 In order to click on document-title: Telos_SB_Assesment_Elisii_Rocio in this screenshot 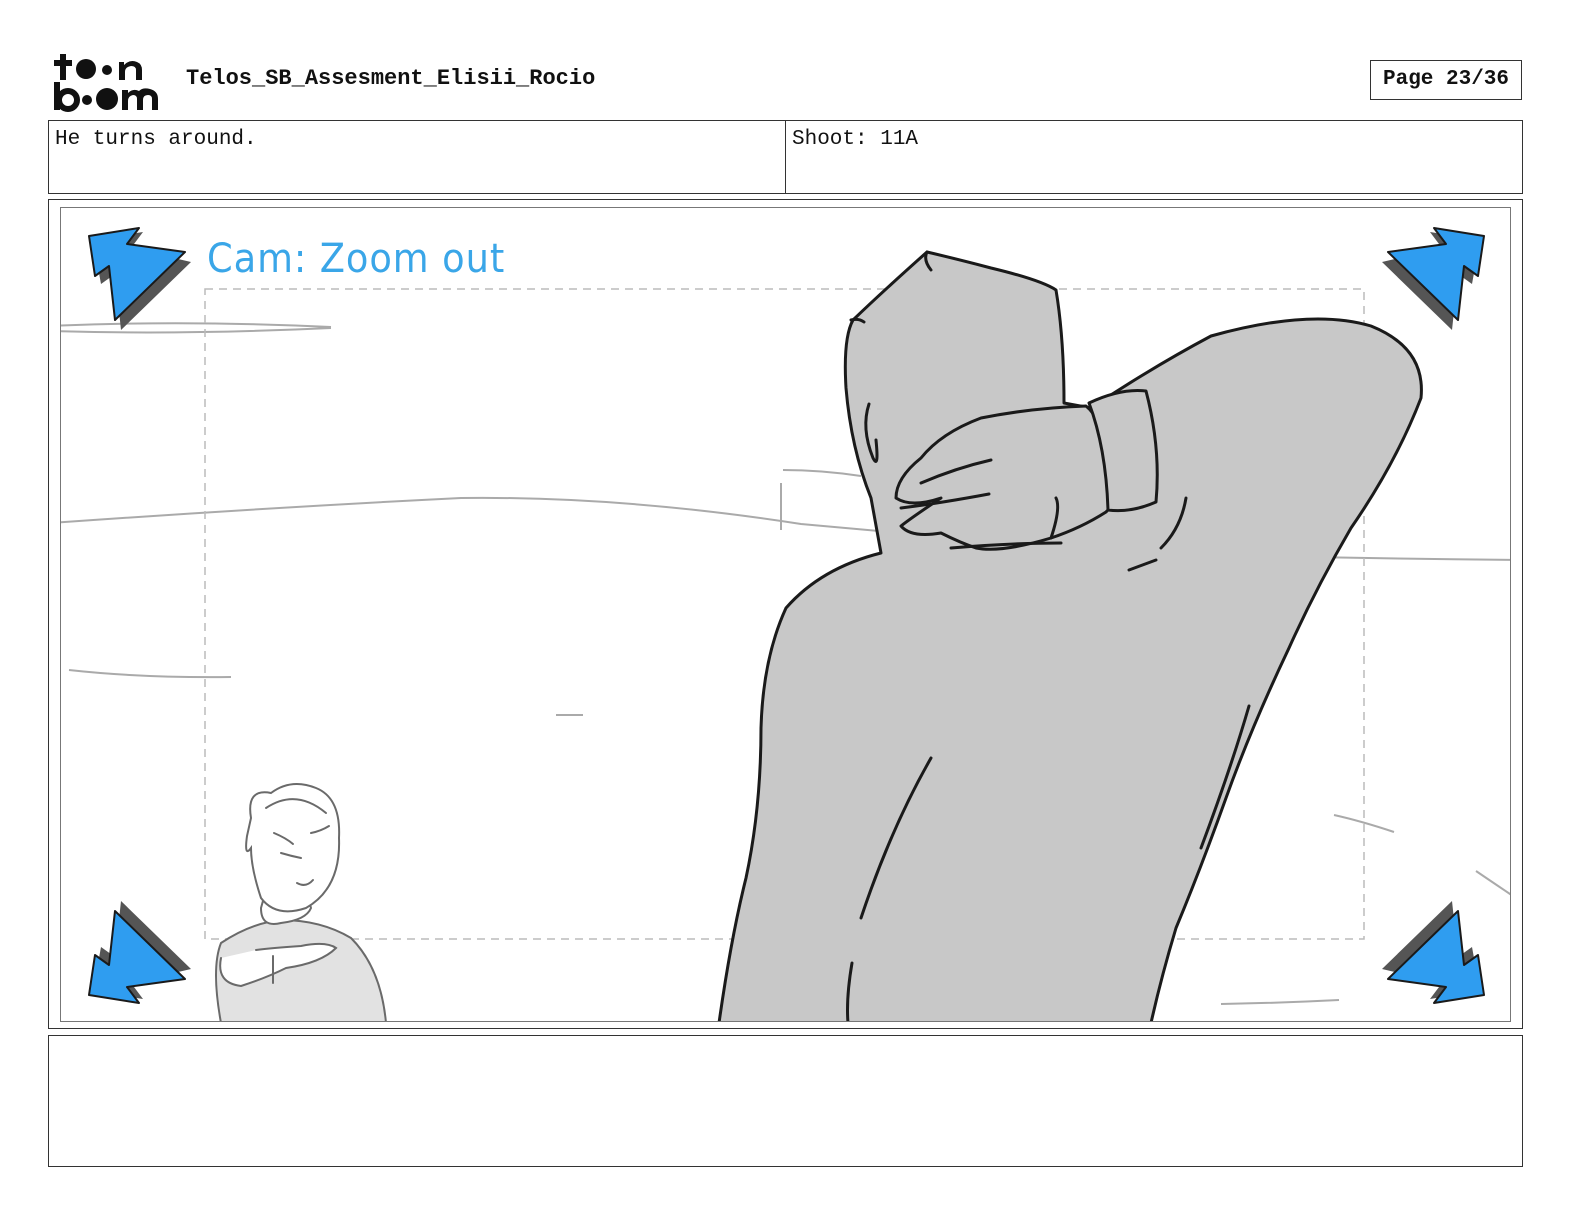, I will do `click(391, 78)`.